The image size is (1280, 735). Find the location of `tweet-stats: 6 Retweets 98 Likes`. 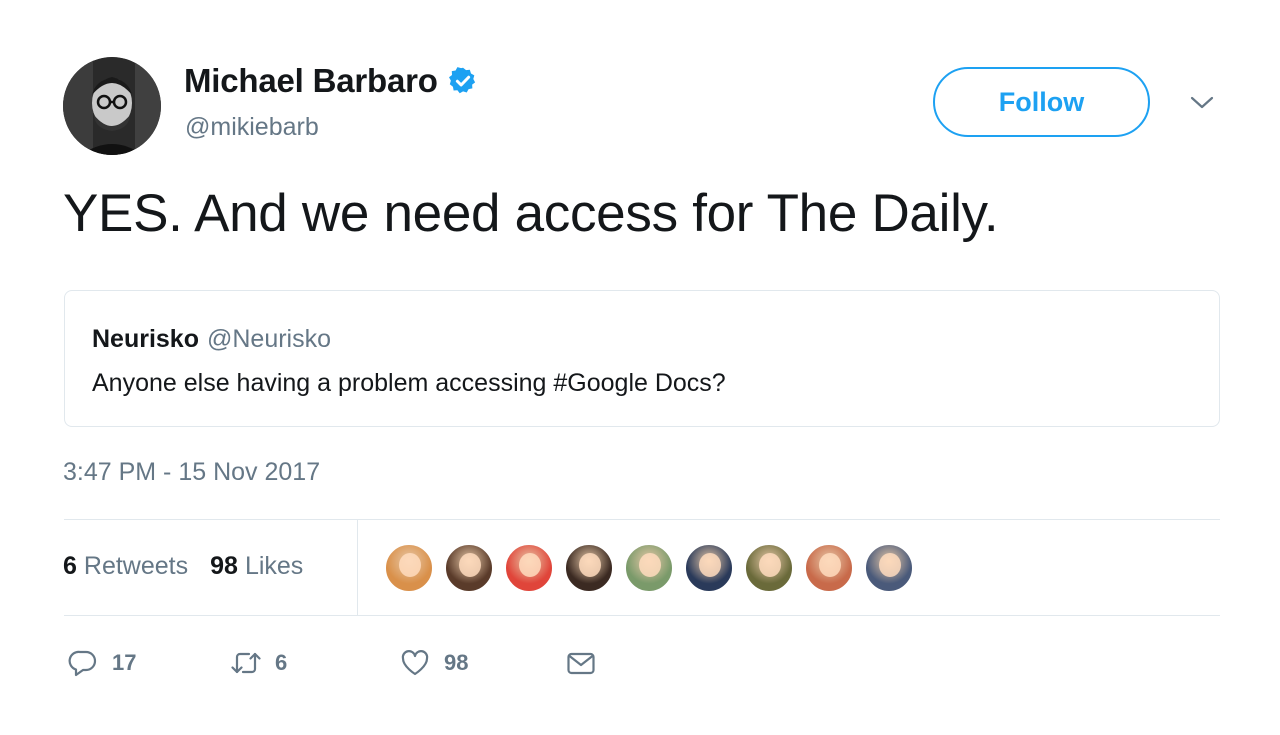

tweet-stats: 6 Retweets 98 Likes is located at coordinates (183, 566).